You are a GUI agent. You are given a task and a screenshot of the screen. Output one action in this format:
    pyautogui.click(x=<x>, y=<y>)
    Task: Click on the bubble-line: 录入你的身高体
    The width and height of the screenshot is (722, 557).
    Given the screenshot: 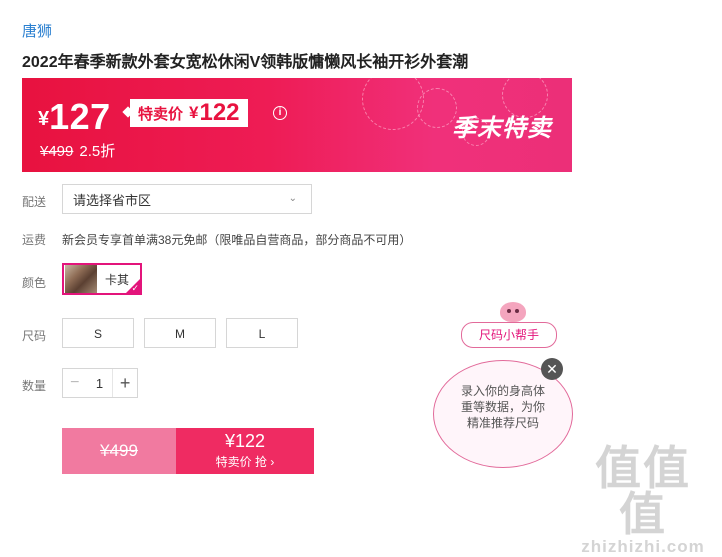 What is the action you would take?
    pyautogui.click(x=502, y=391)
    